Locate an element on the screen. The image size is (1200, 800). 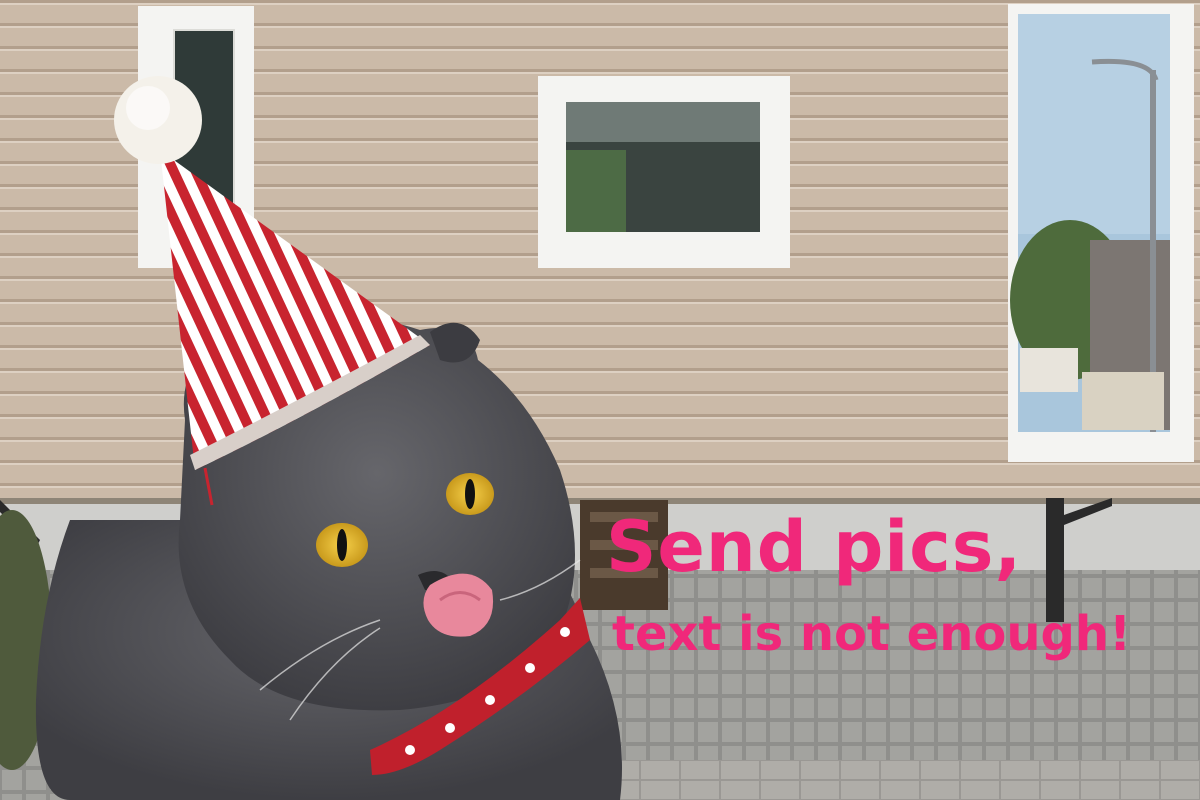
window-right is located at coordinates (1101, 233).